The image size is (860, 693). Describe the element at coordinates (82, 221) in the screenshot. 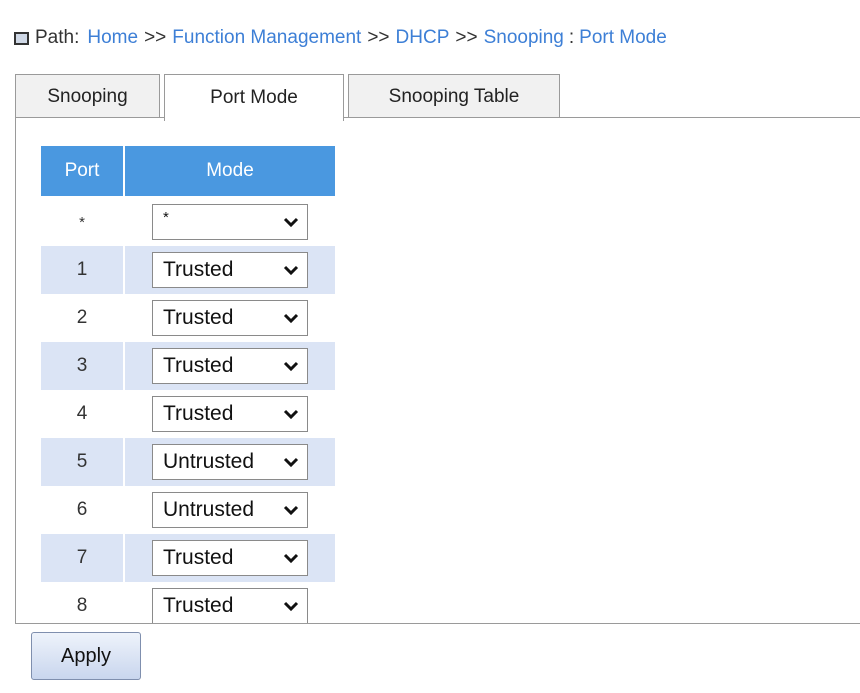

I see `port-cell: *` at that location.